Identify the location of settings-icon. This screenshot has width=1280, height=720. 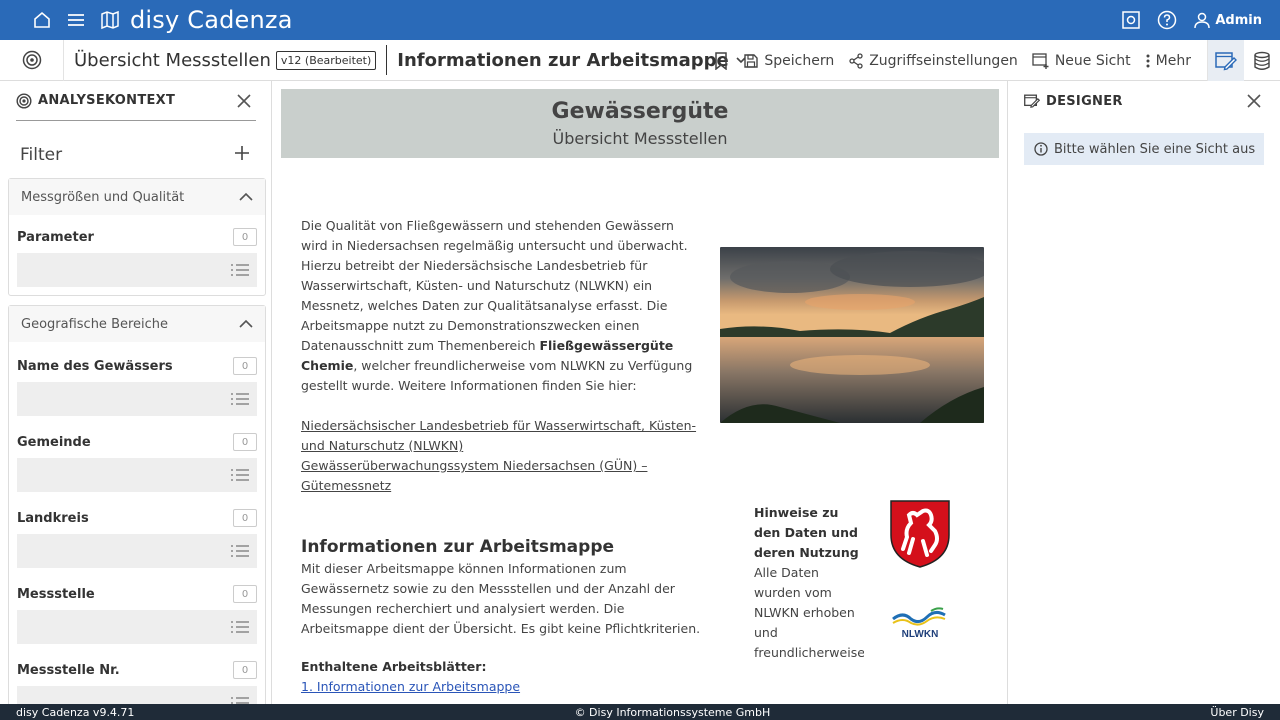
(1131, 20).